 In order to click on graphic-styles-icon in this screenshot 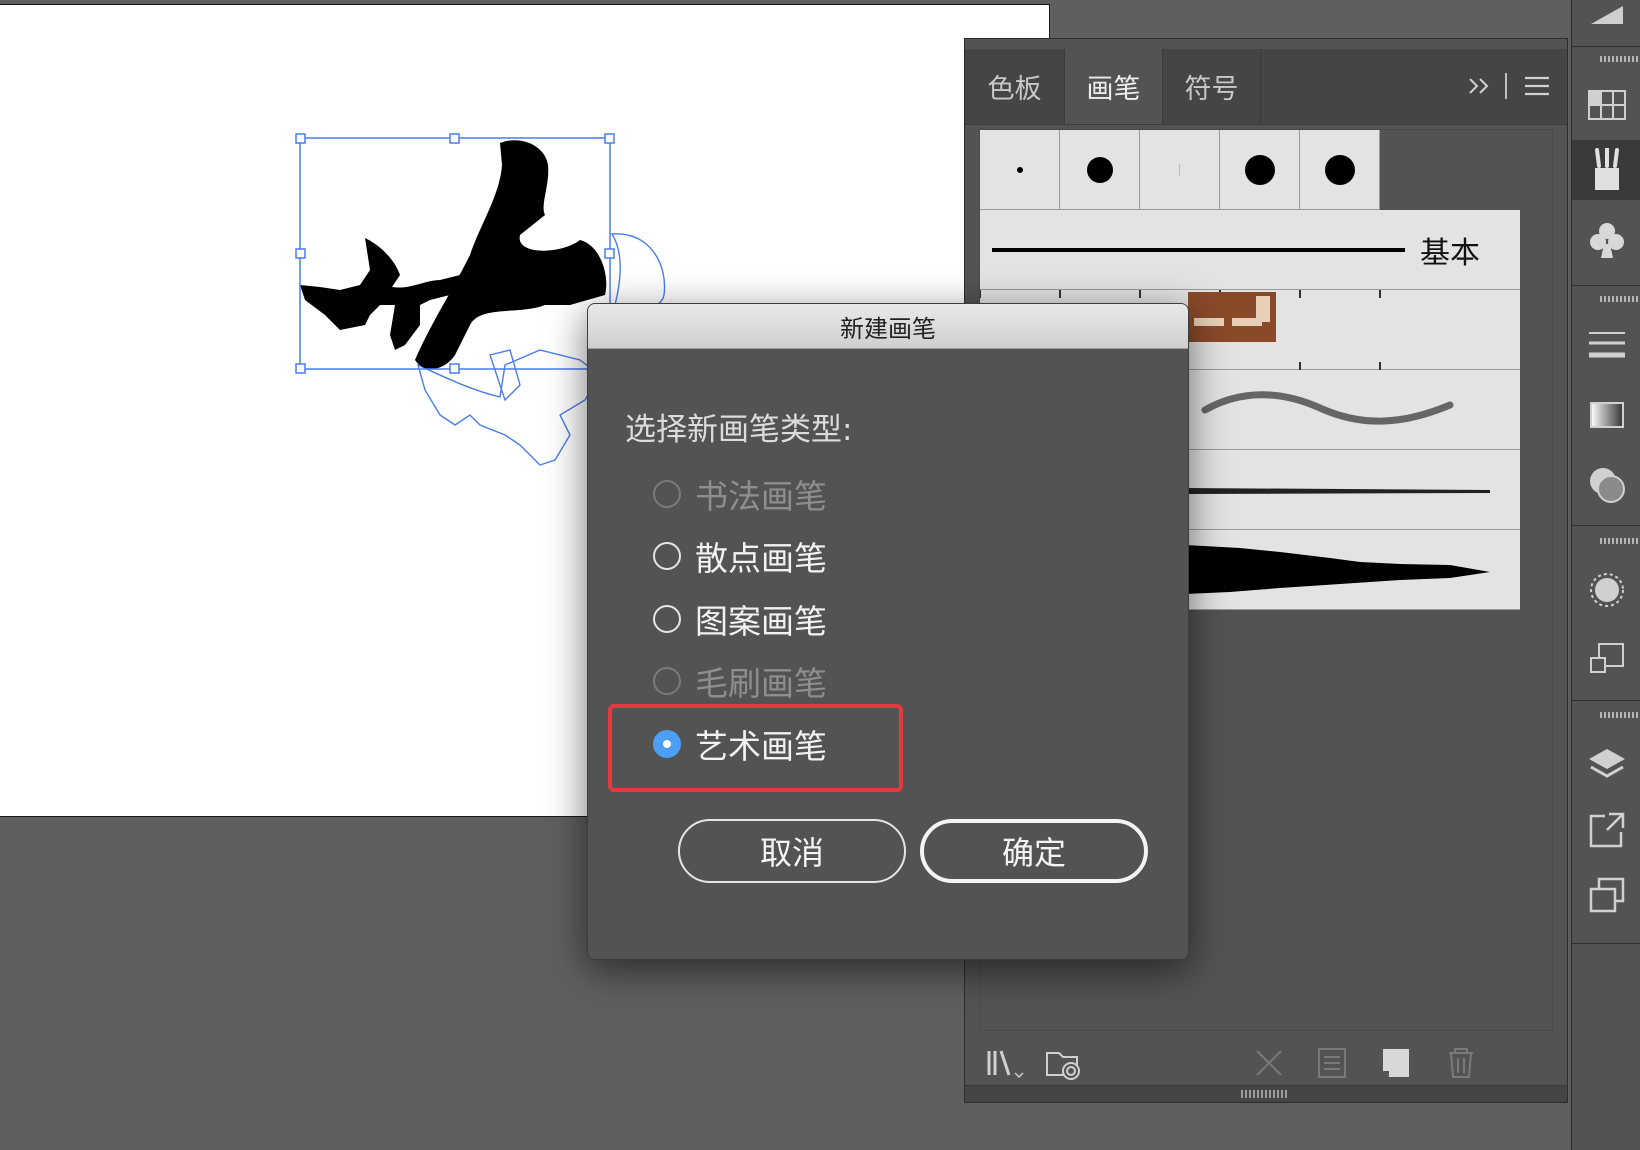, I will do `click(1606, 660)`.